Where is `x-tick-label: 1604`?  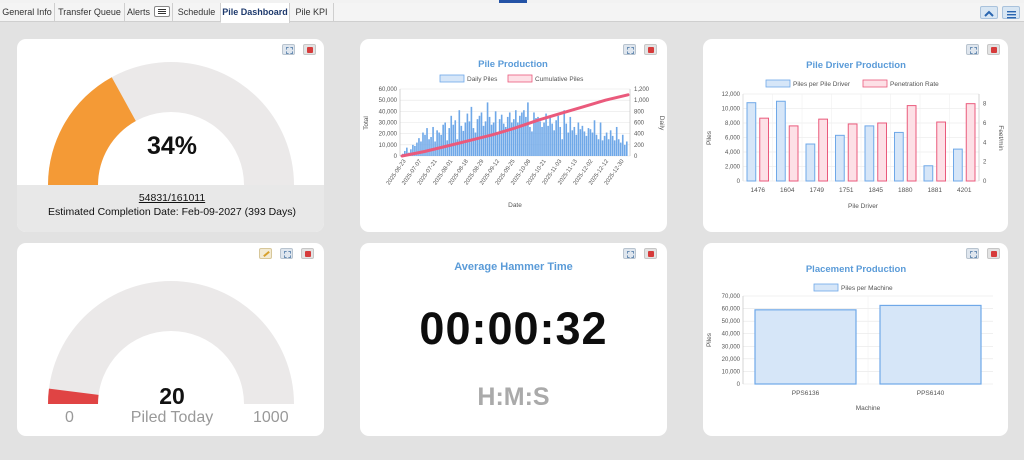
x-tick-label: 1604 is located at coordinates (787, 190).